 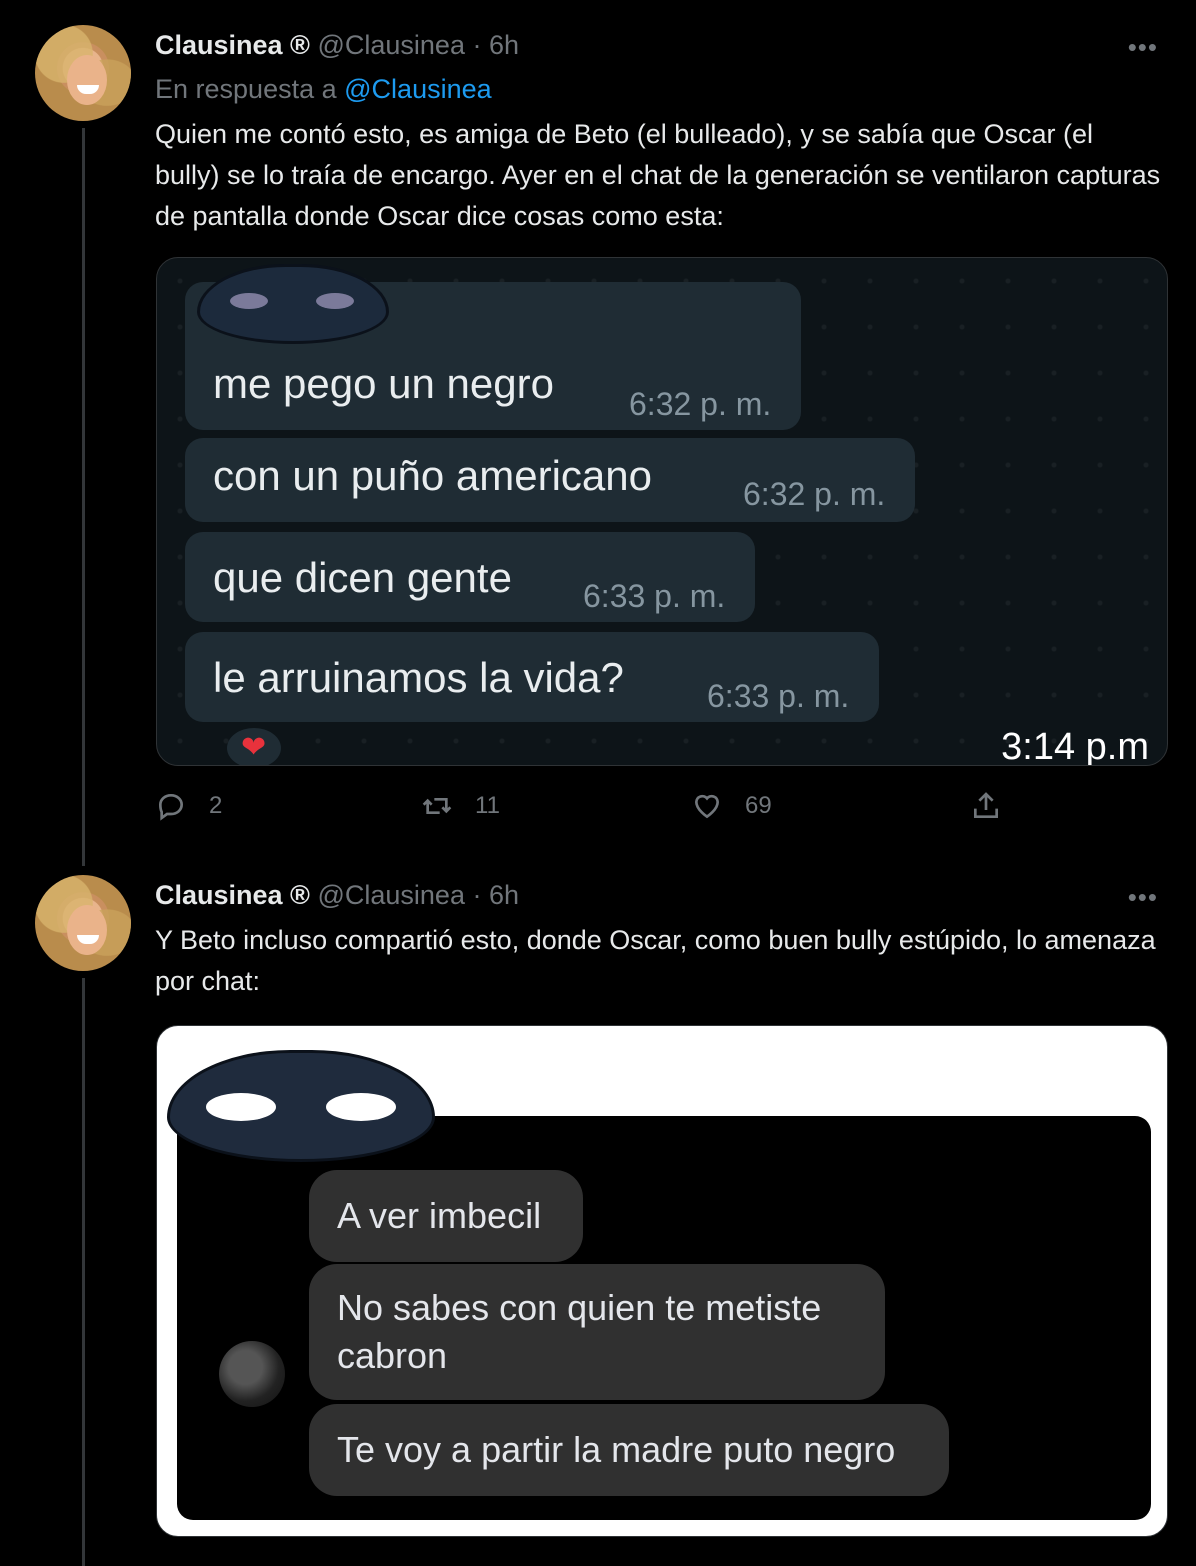 I want to click on reply-to-link: @Clausinea, so click(x=418, y=89).